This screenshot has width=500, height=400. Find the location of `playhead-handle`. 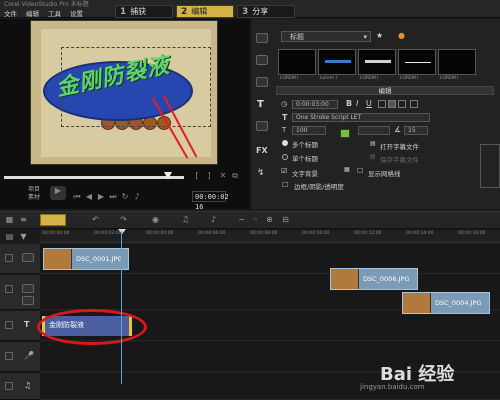

playhead-handle is located at coordinates (122, 231).